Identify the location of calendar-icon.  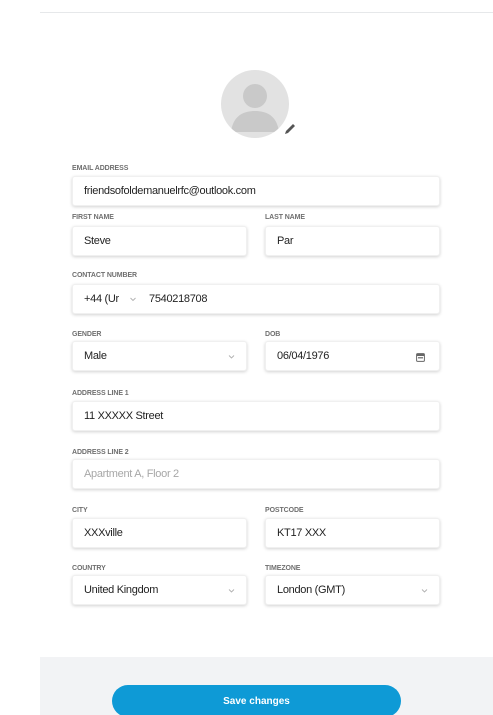
(420, 357).